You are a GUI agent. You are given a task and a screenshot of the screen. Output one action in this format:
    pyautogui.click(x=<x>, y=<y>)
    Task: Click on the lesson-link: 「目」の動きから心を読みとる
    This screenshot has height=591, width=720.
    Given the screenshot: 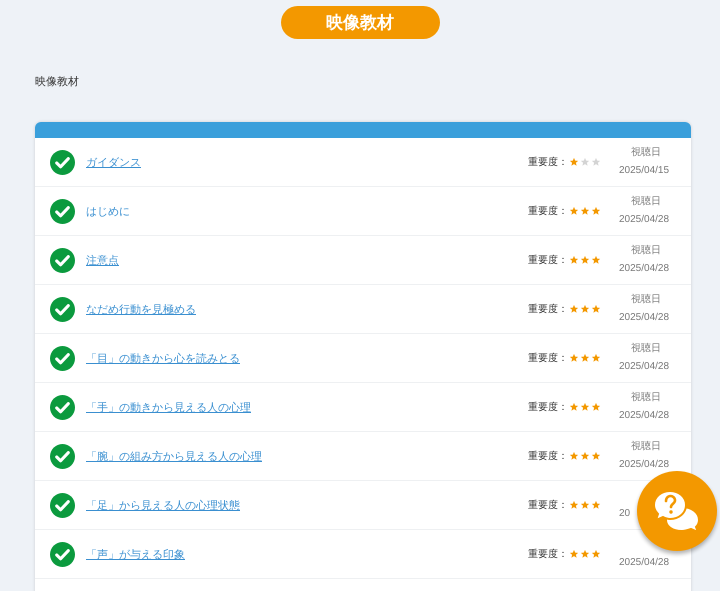 What is the action you would take?
    pyautogui.click(x=163, y=359)
    